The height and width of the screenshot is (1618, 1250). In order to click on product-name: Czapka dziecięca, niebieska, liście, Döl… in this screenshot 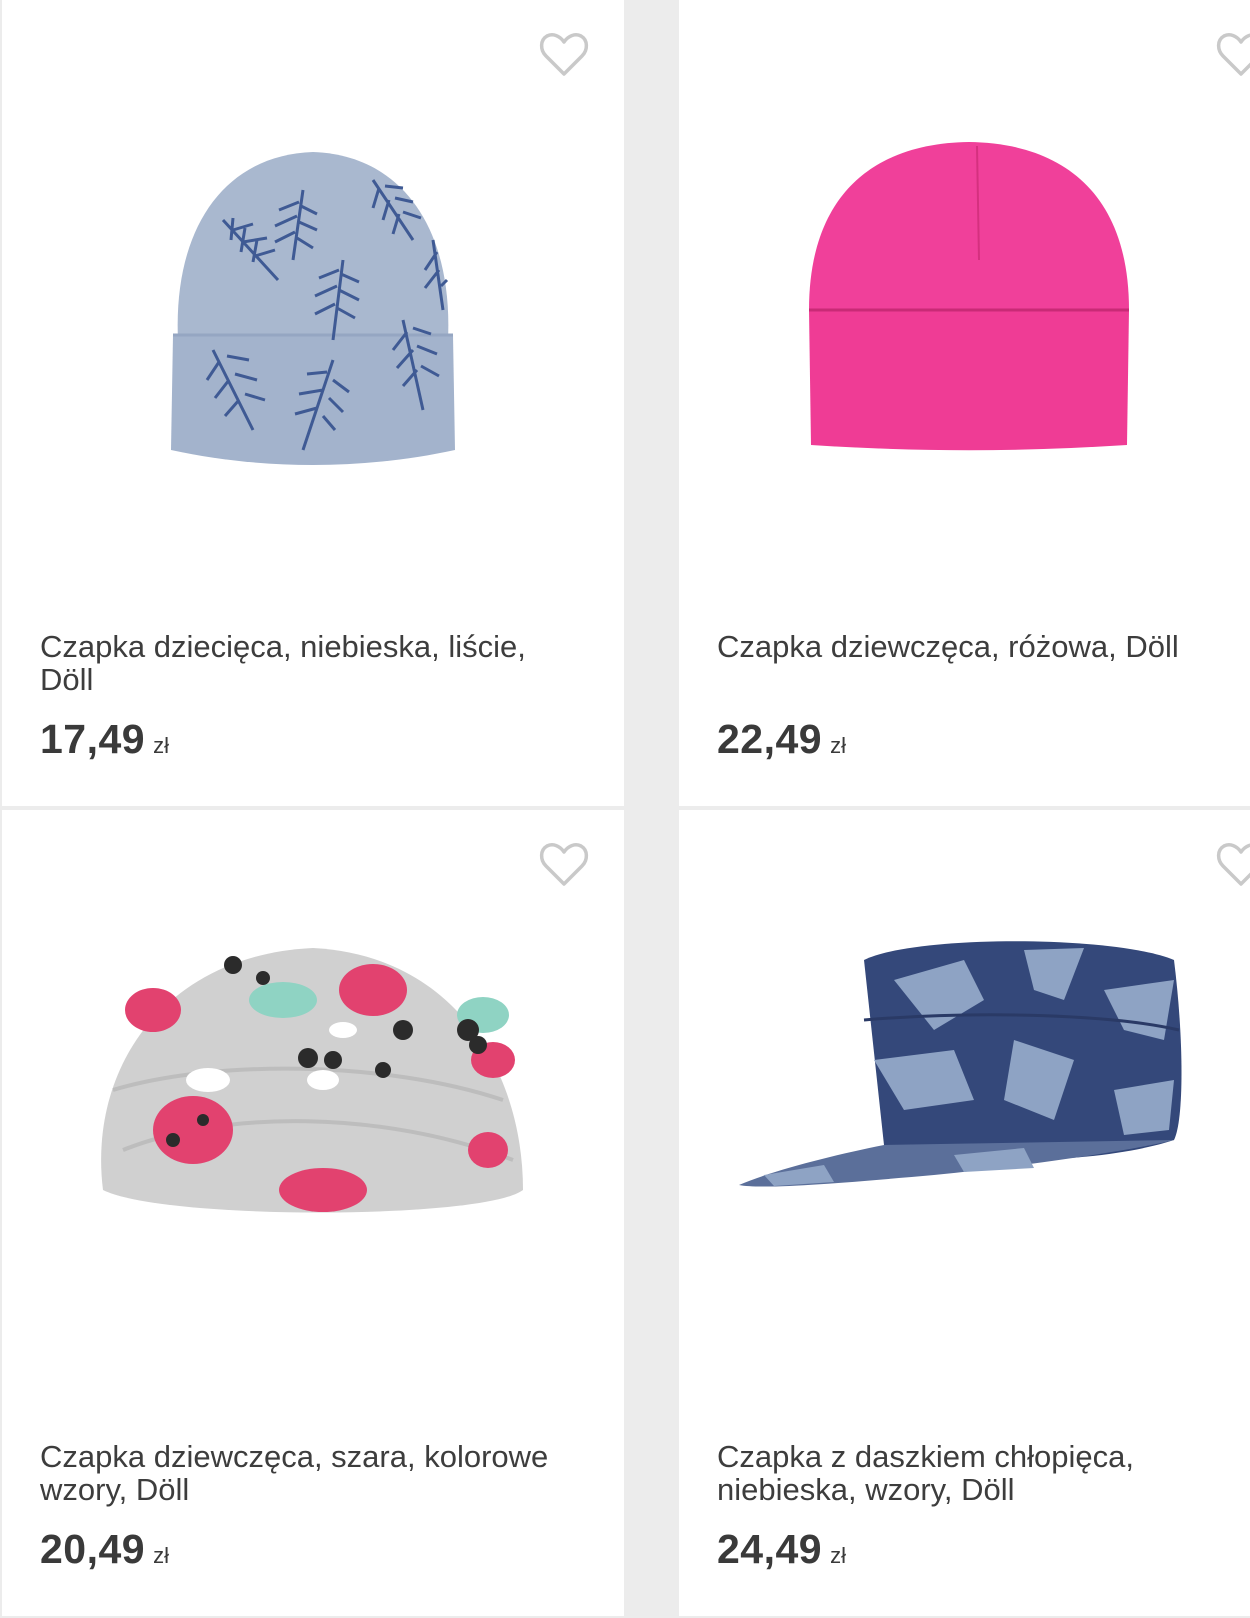, I will do `click(310, 663)`.